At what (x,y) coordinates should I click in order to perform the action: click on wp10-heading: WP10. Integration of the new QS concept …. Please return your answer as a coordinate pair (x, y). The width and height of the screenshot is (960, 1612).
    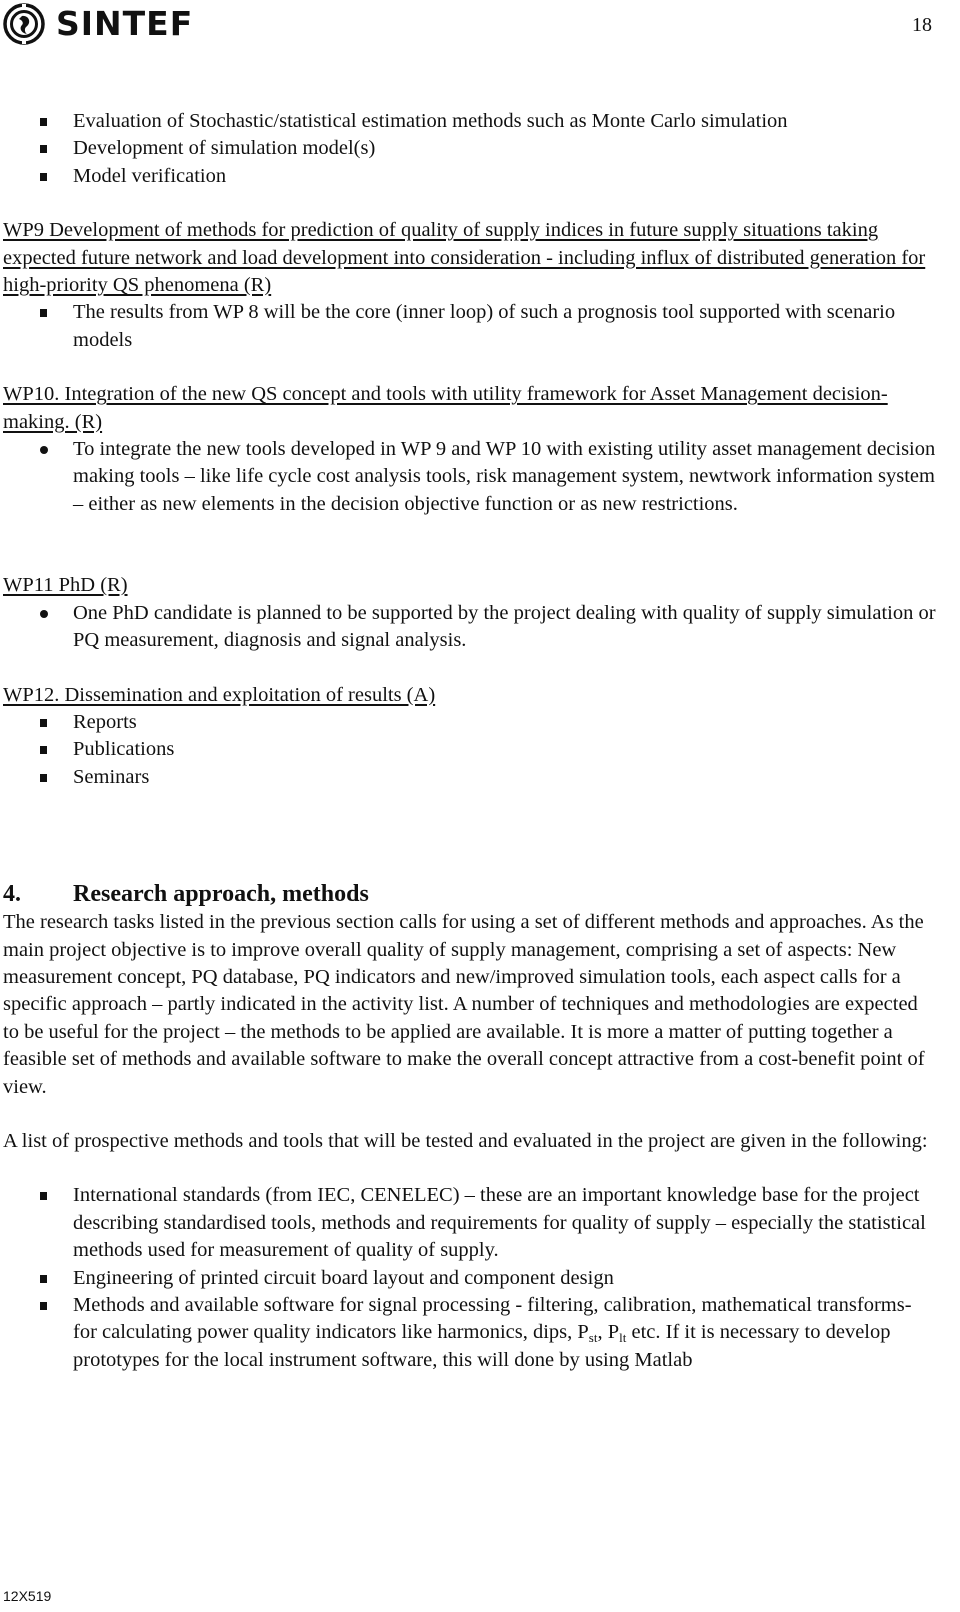
    Looking at the image, I should click on (445, 408).